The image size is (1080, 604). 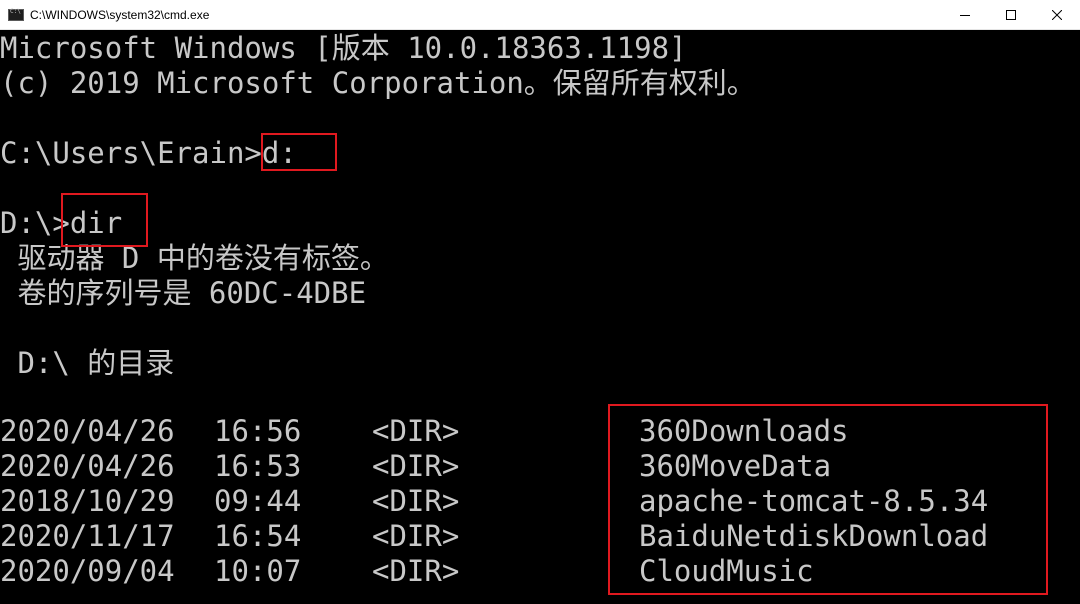 I want to click on entry-time: 10:07, so click(x=258, y=571).